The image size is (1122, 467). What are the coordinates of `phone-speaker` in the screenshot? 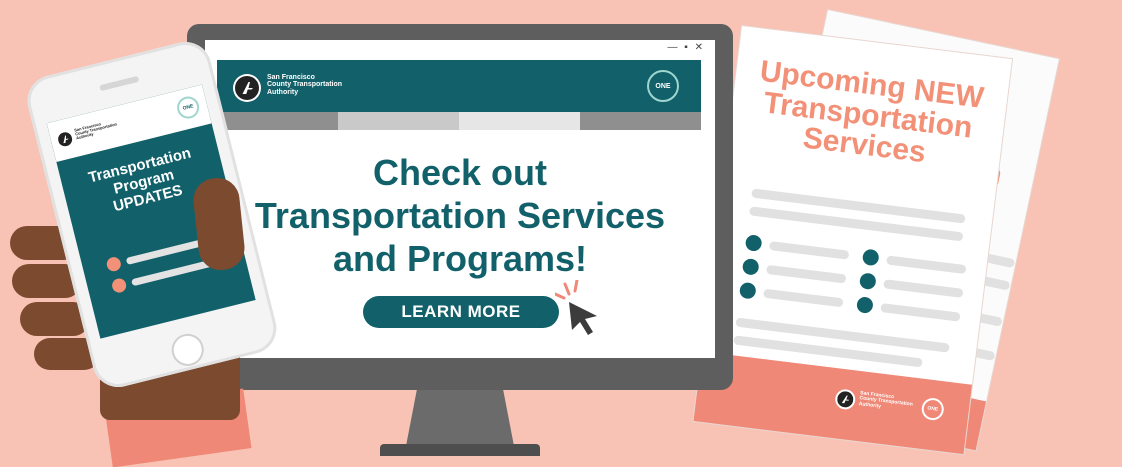 It's located at (119, 83).